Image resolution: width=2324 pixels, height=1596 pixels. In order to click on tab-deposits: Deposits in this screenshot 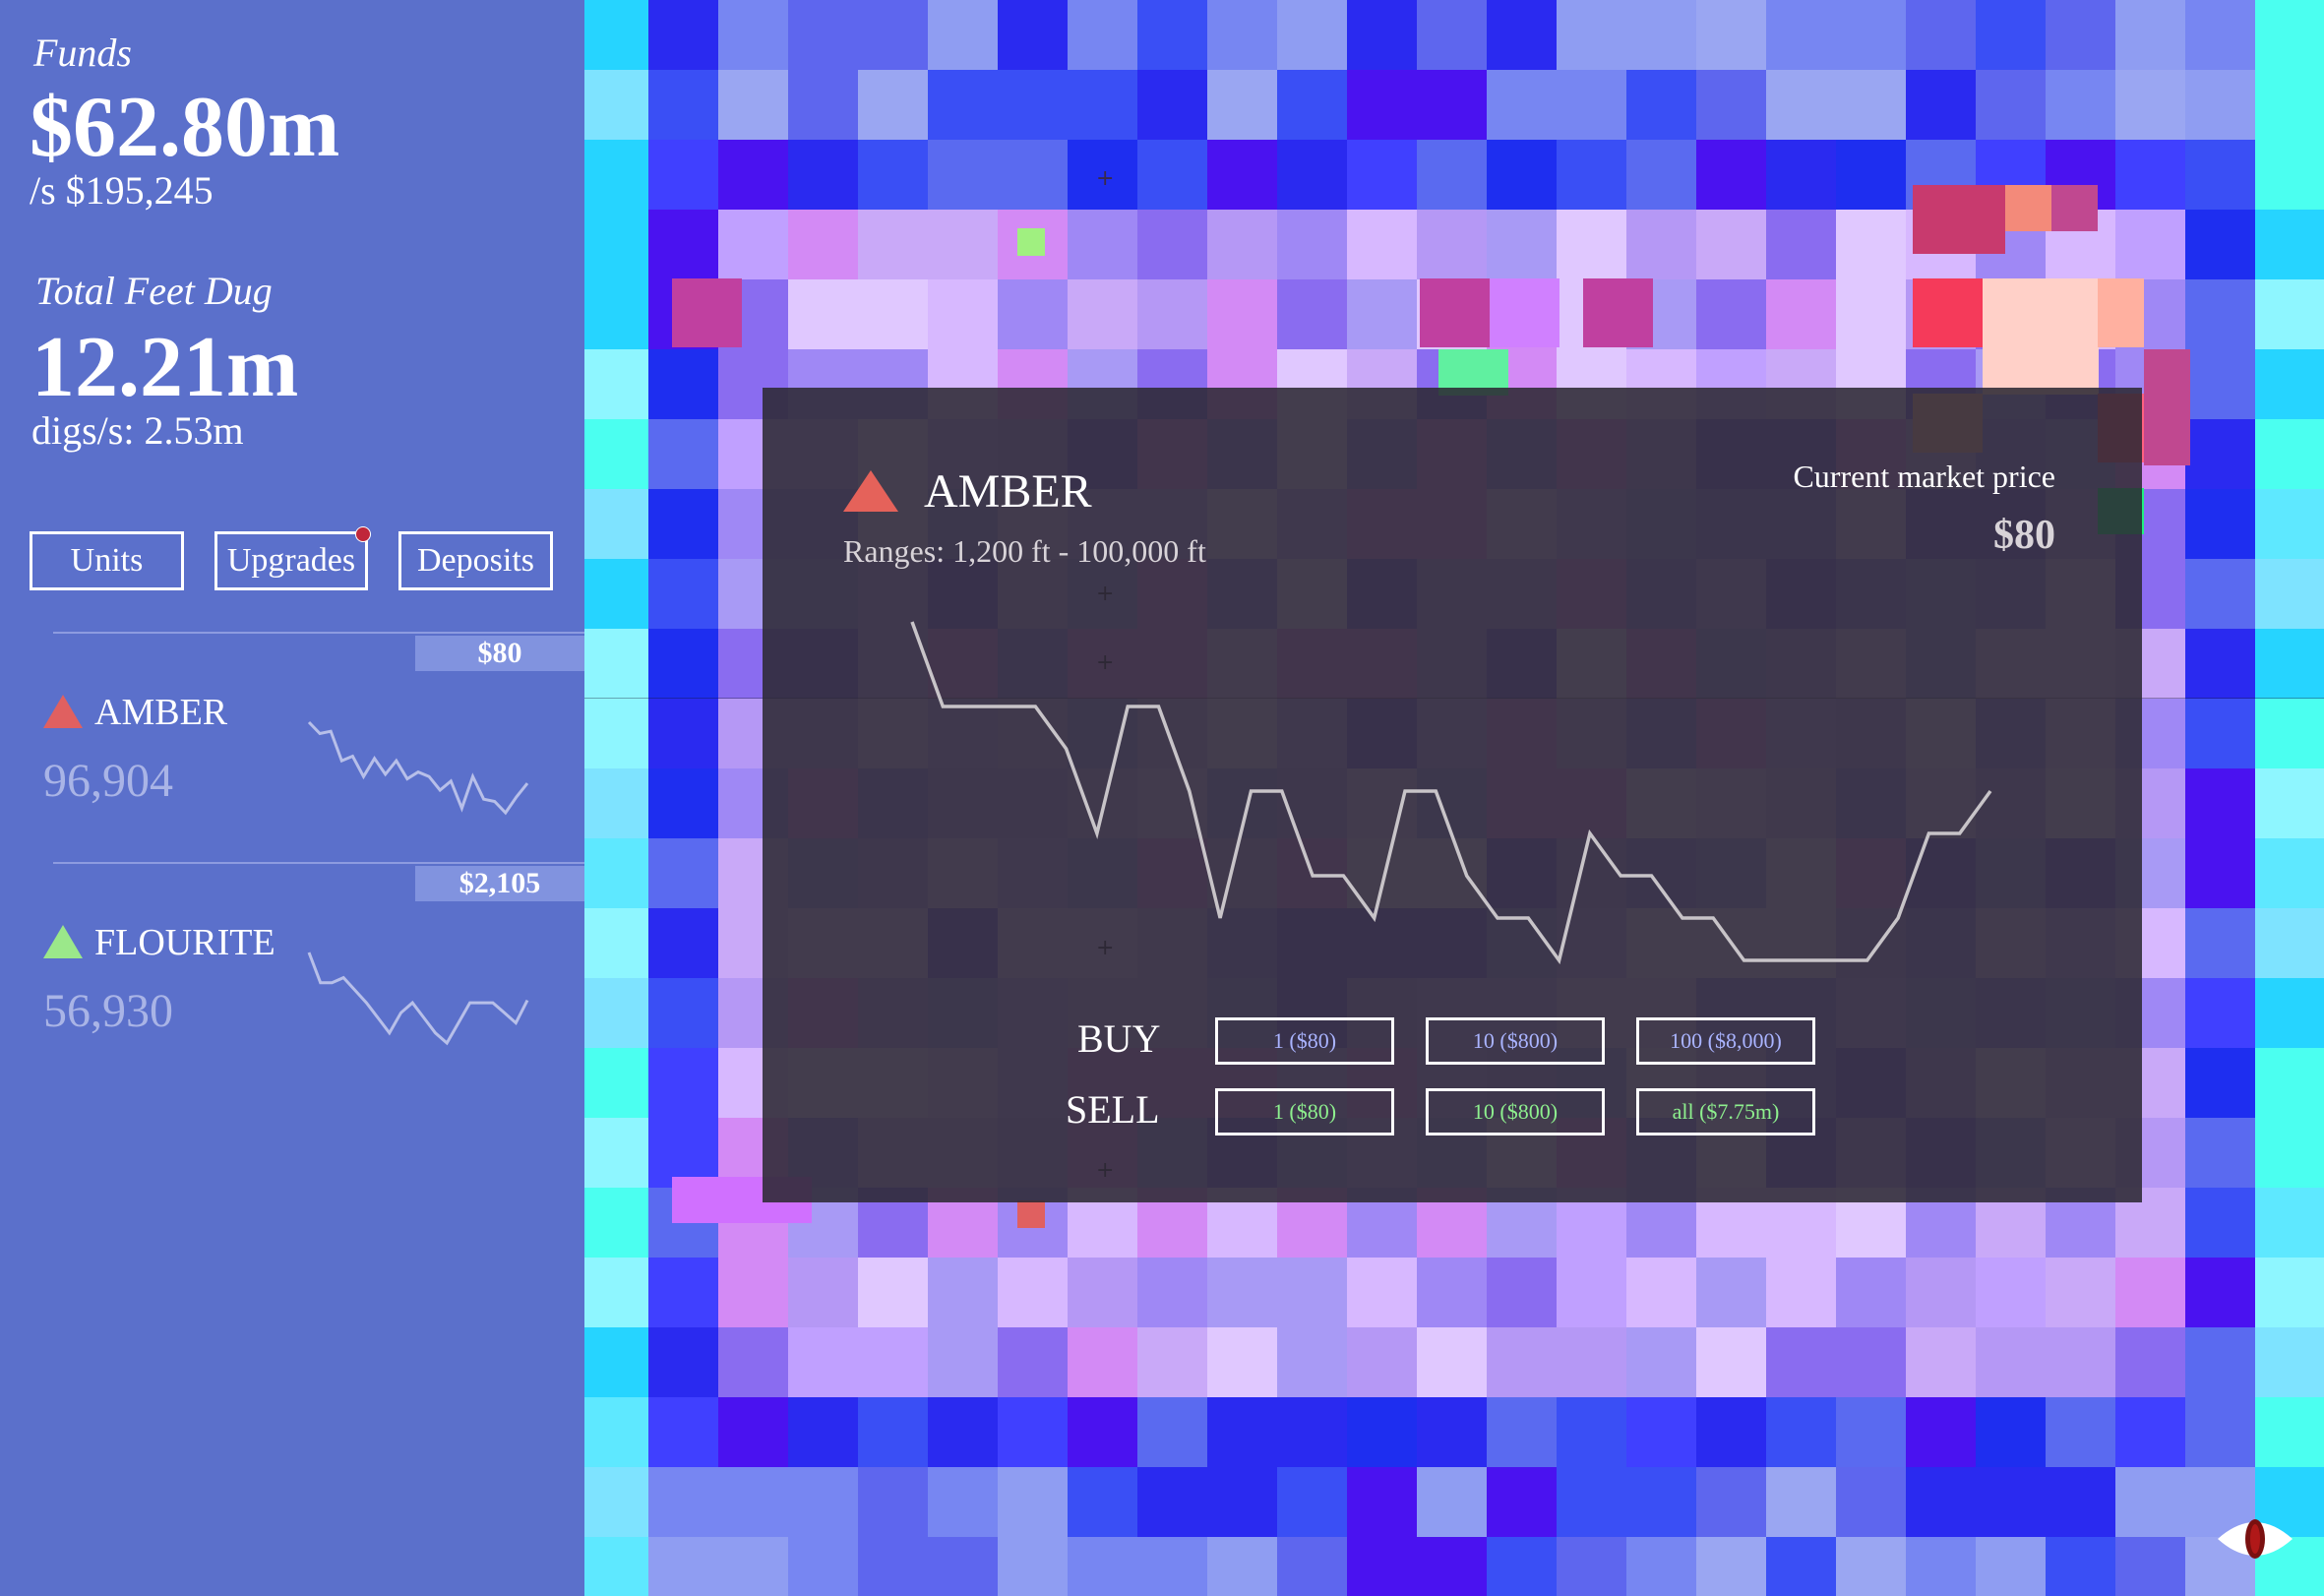, I will do `click(475, 560)`.